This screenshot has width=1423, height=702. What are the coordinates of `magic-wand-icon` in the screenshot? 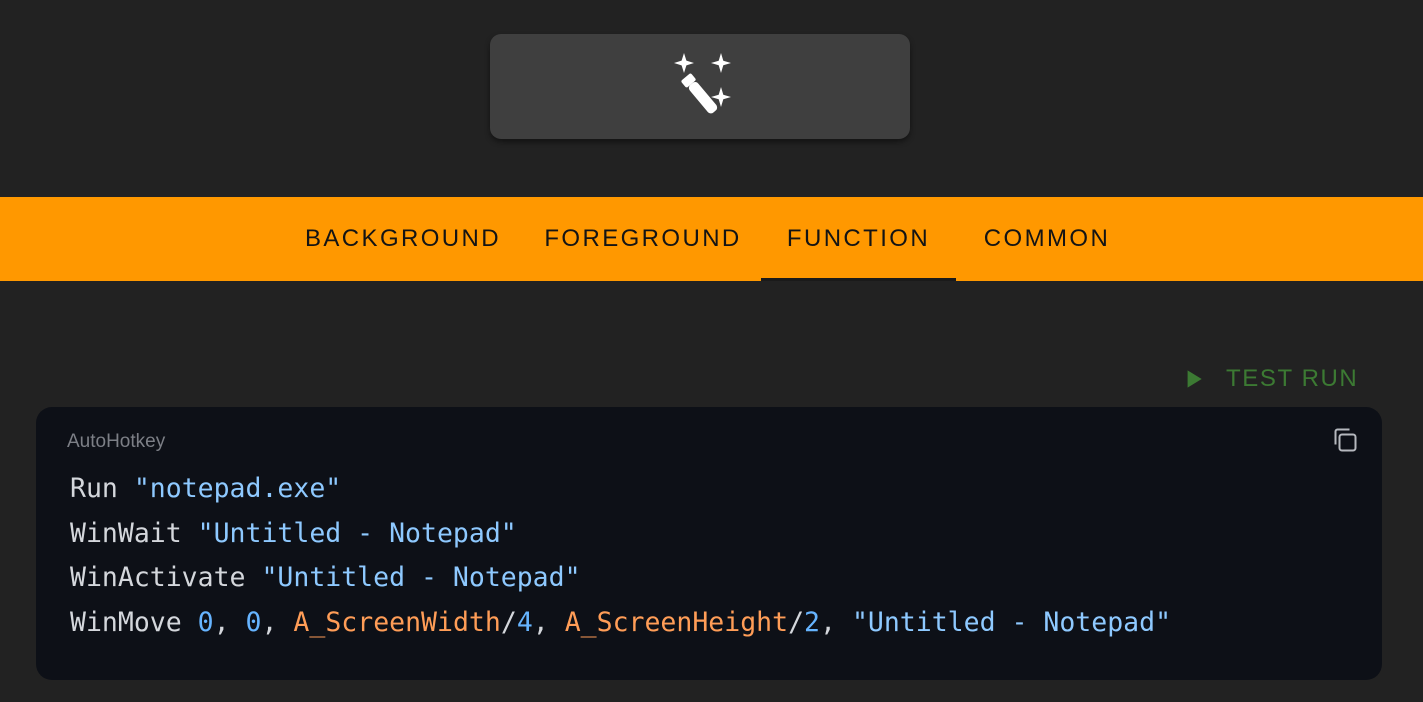 It's located at (702, 82).